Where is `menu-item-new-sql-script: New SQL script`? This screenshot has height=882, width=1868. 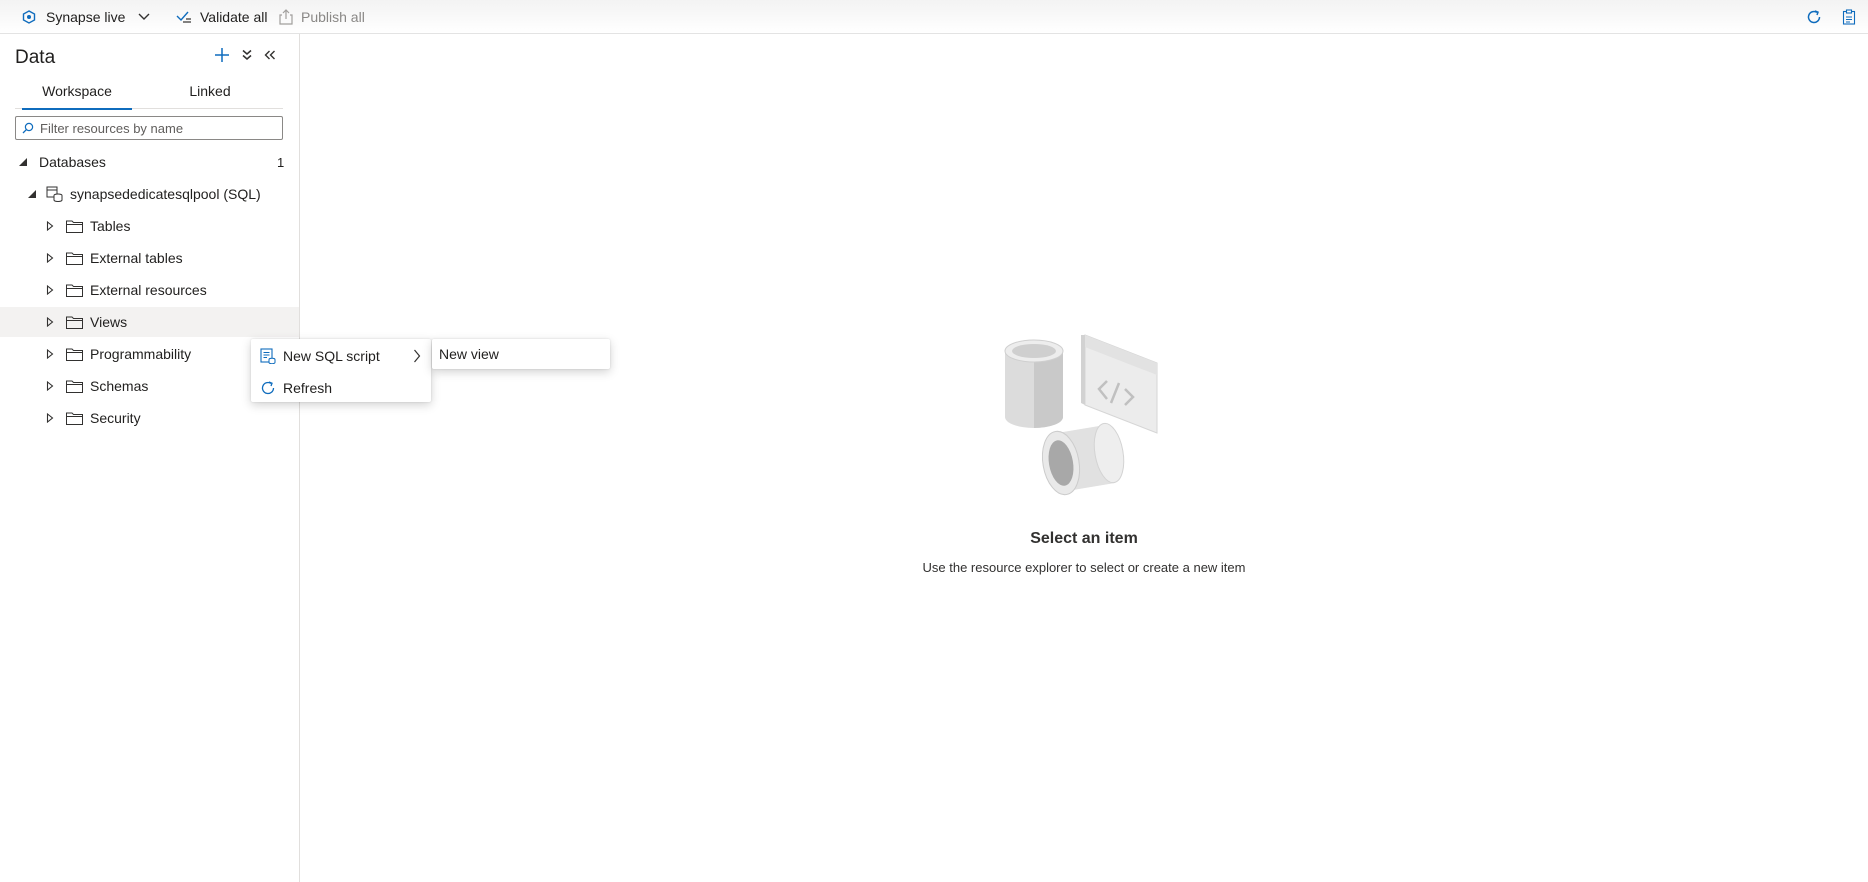 menu-item-new-sql-script: New SQL script is located at coordinates (341, 356).